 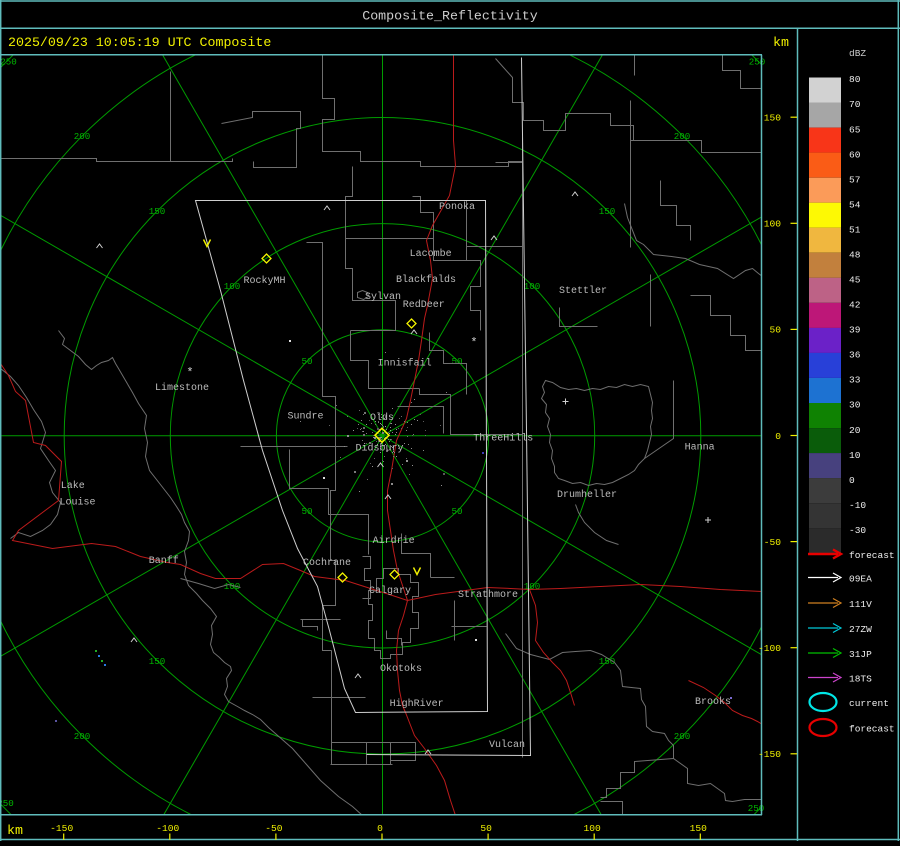 What do you see at coordinates (855, 79) in the screenshot?
I see `svg-text: 80` at bounding box center [855, 79].